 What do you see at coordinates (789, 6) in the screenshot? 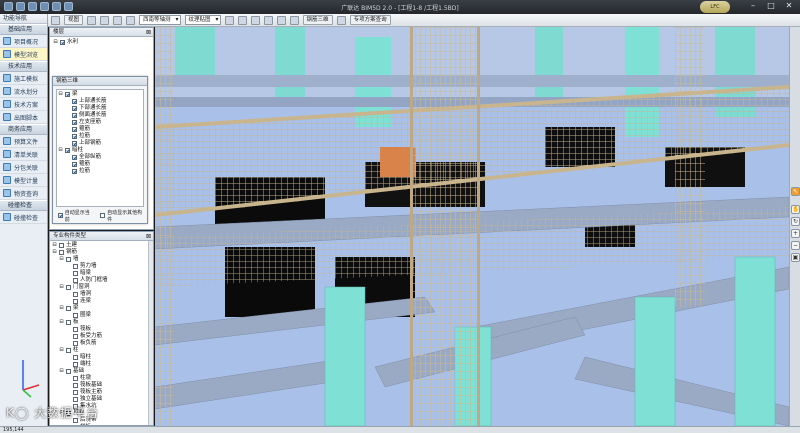
I see `close-button: ✕` at bounding box center [789, 6].